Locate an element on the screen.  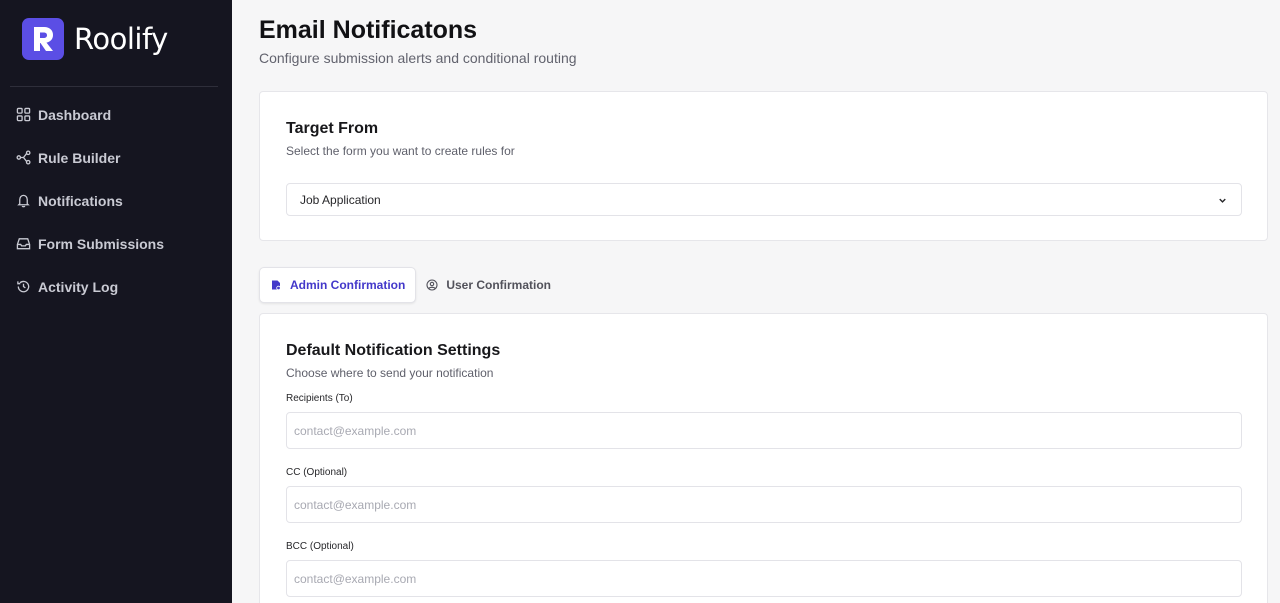
app-logo: Roolify is located at coordinates (95, 39).